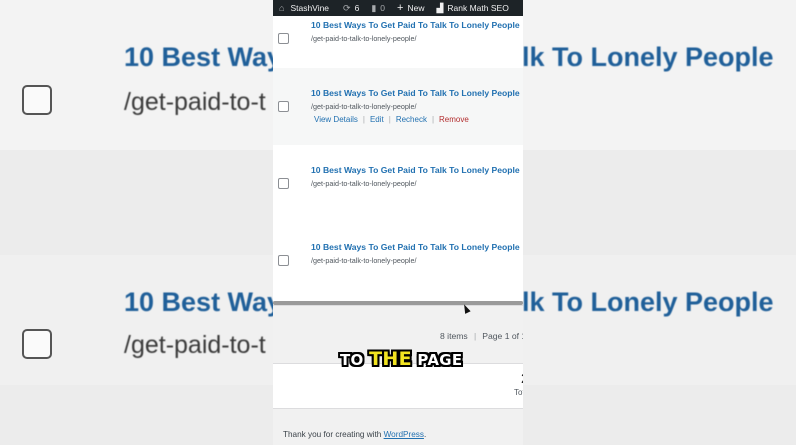 The width and height of the screenshot is (796, 445). Describe the element at coordinates (478, 8) in the screenshot. I see `seo-label: Rank Math SEO` at that location.